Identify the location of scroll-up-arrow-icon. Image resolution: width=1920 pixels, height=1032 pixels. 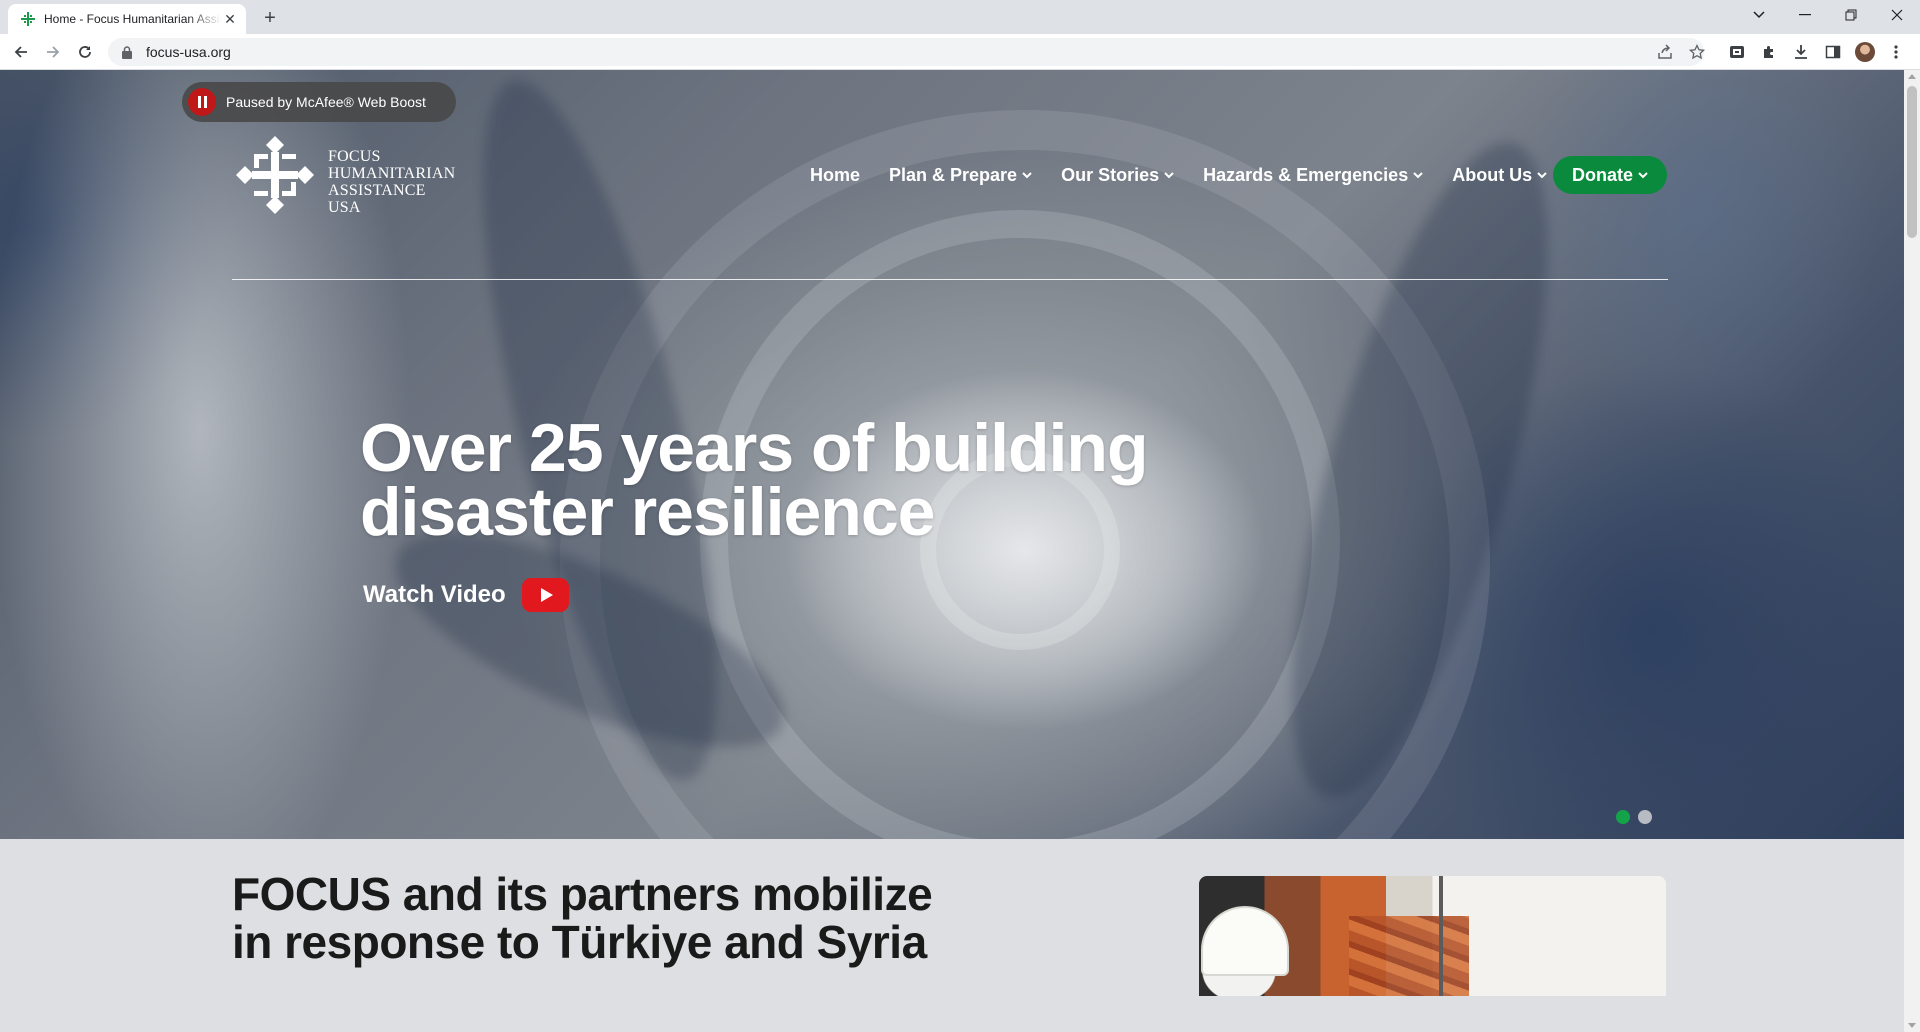
(1912, 76).